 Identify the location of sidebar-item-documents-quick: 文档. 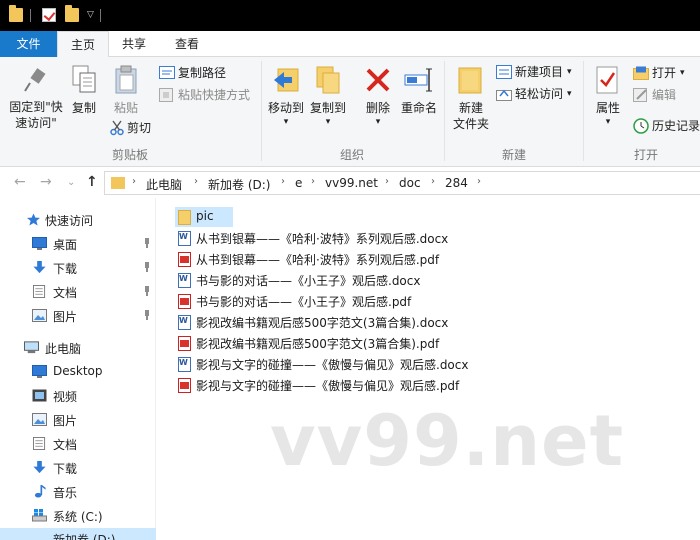
(78, 292).